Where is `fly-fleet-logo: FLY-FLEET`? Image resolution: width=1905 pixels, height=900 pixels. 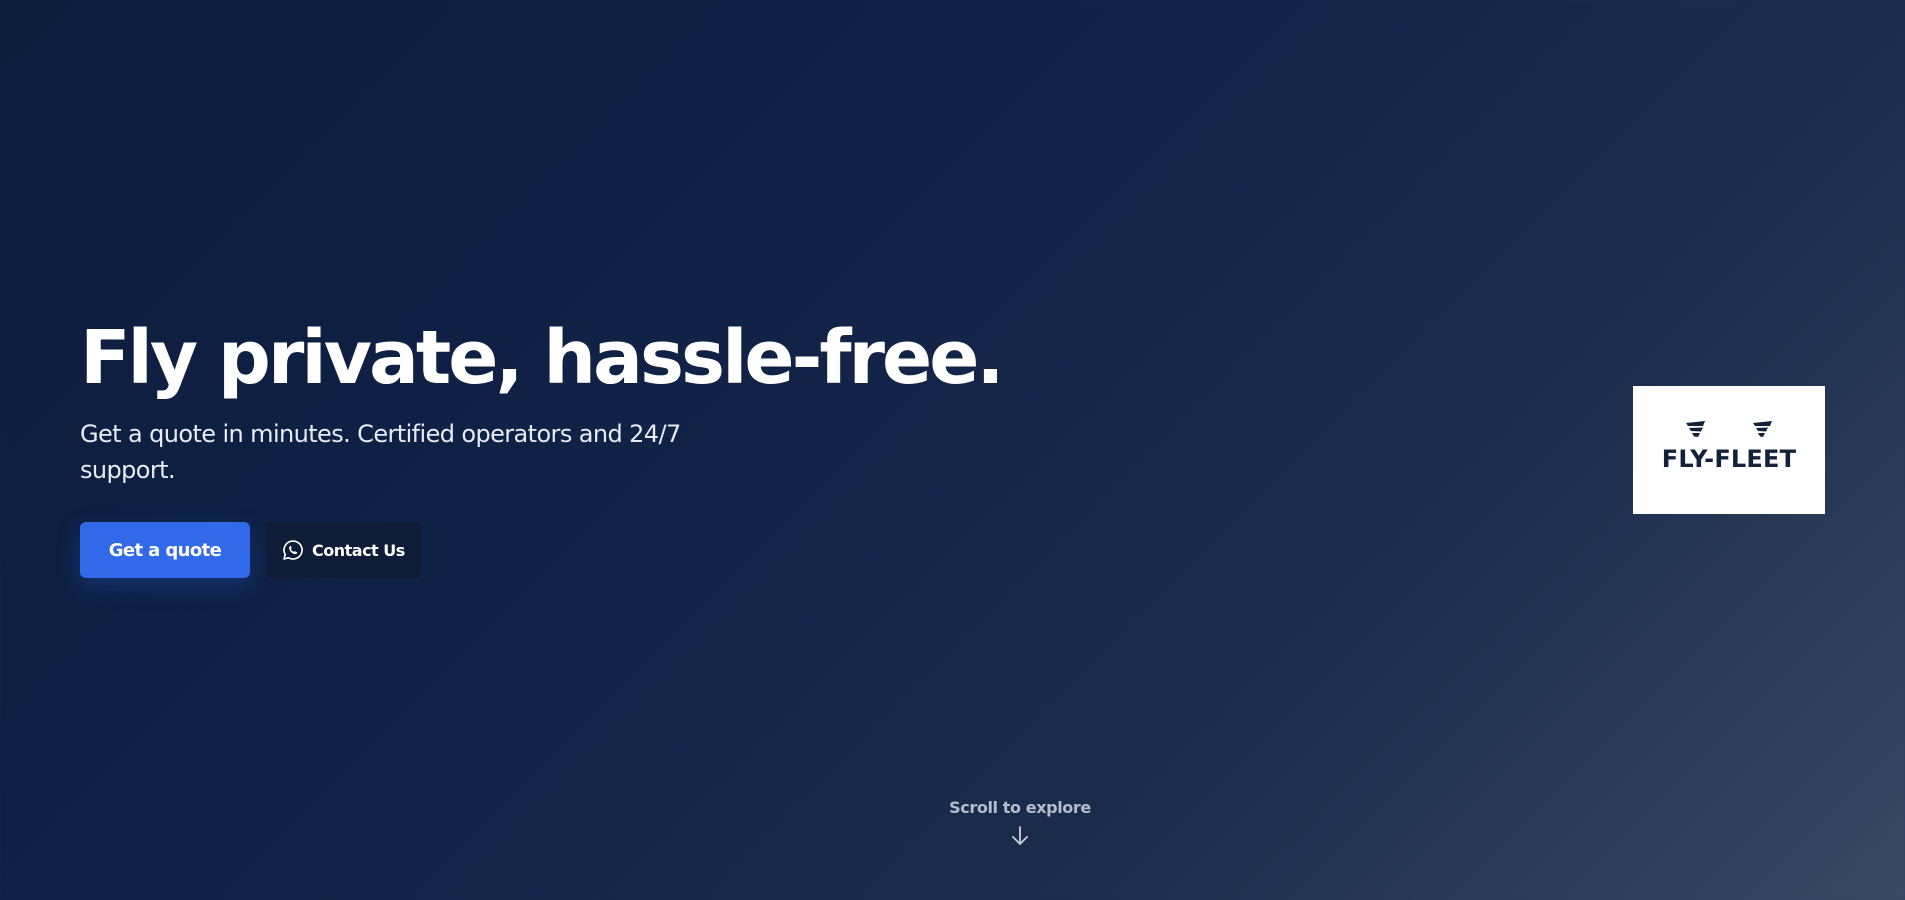 fly-fleet-logo: FLY-FLEET is located at coordinates (1729, 450).